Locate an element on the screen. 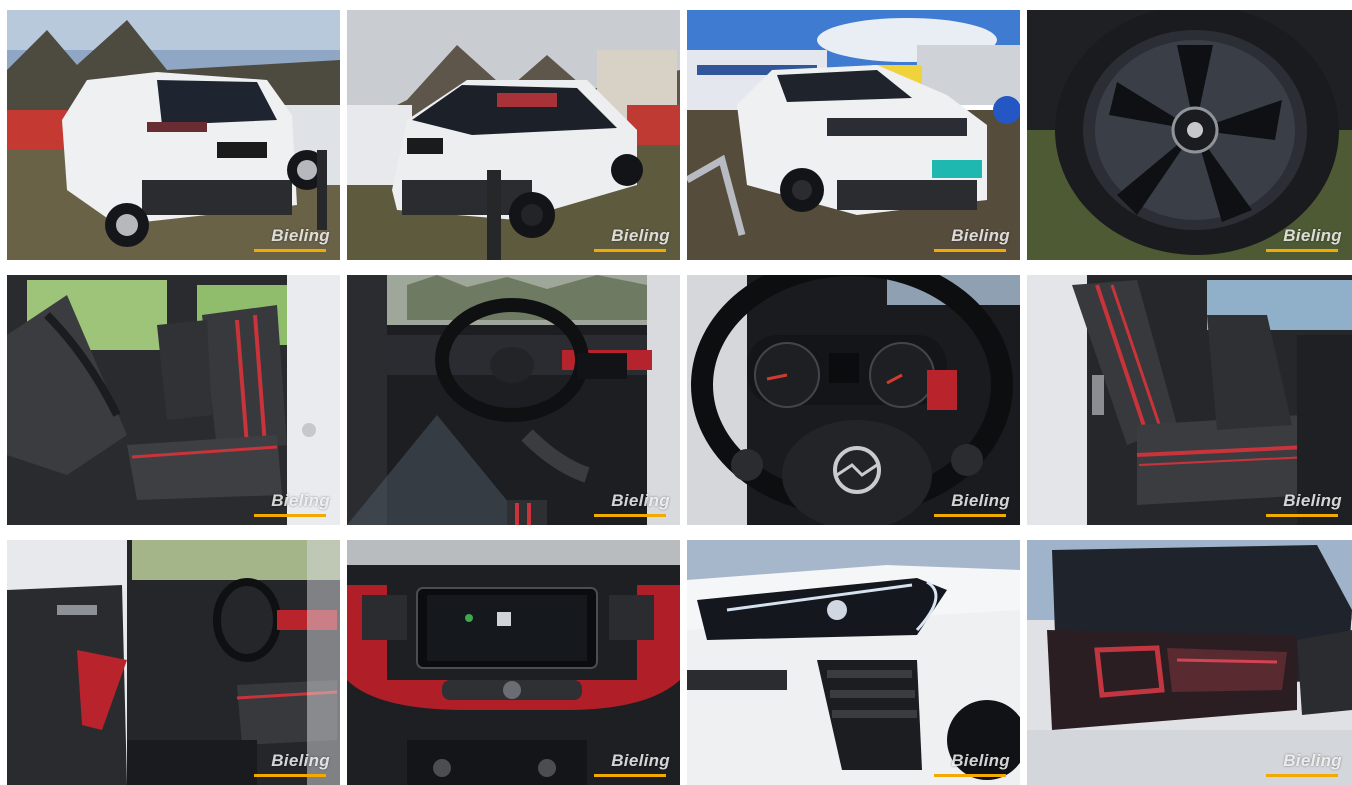 The image size is (1352, 785). photo-driver-seat: Bieling is located at coordinates (173, 400).